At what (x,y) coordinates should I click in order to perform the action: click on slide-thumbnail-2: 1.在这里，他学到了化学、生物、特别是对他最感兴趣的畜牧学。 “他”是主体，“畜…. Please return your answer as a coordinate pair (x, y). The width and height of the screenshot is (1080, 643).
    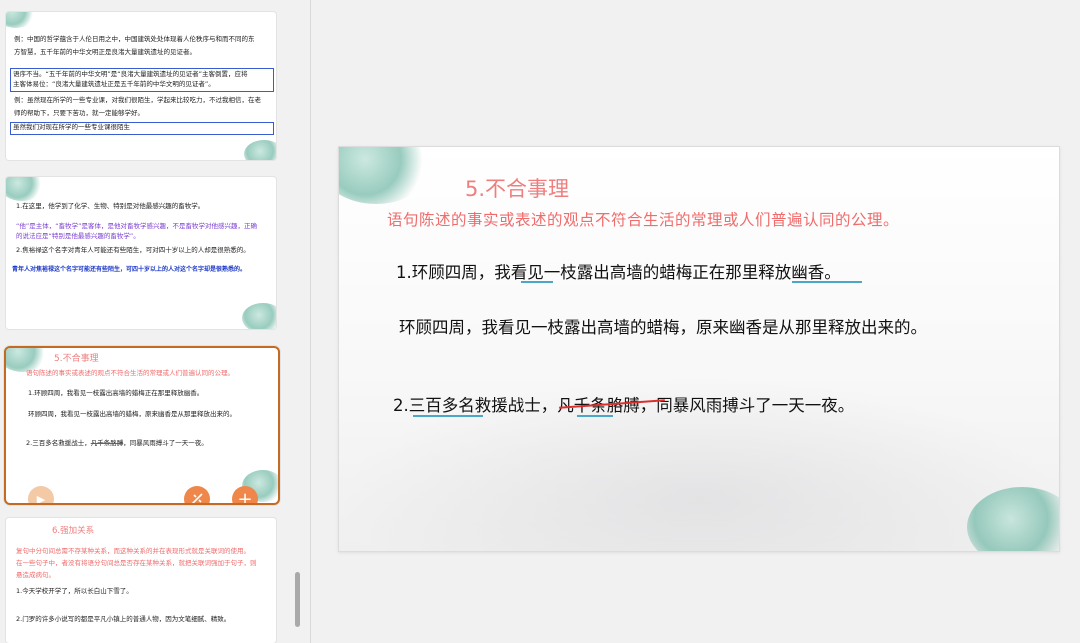
    Looking at the image, I should click on (141, 253).